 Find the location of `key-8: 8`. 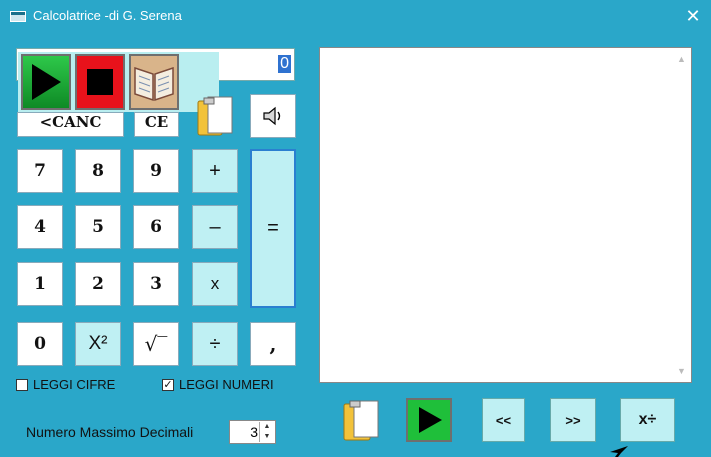

key-8: 8 is located at coordinates (98, 171).